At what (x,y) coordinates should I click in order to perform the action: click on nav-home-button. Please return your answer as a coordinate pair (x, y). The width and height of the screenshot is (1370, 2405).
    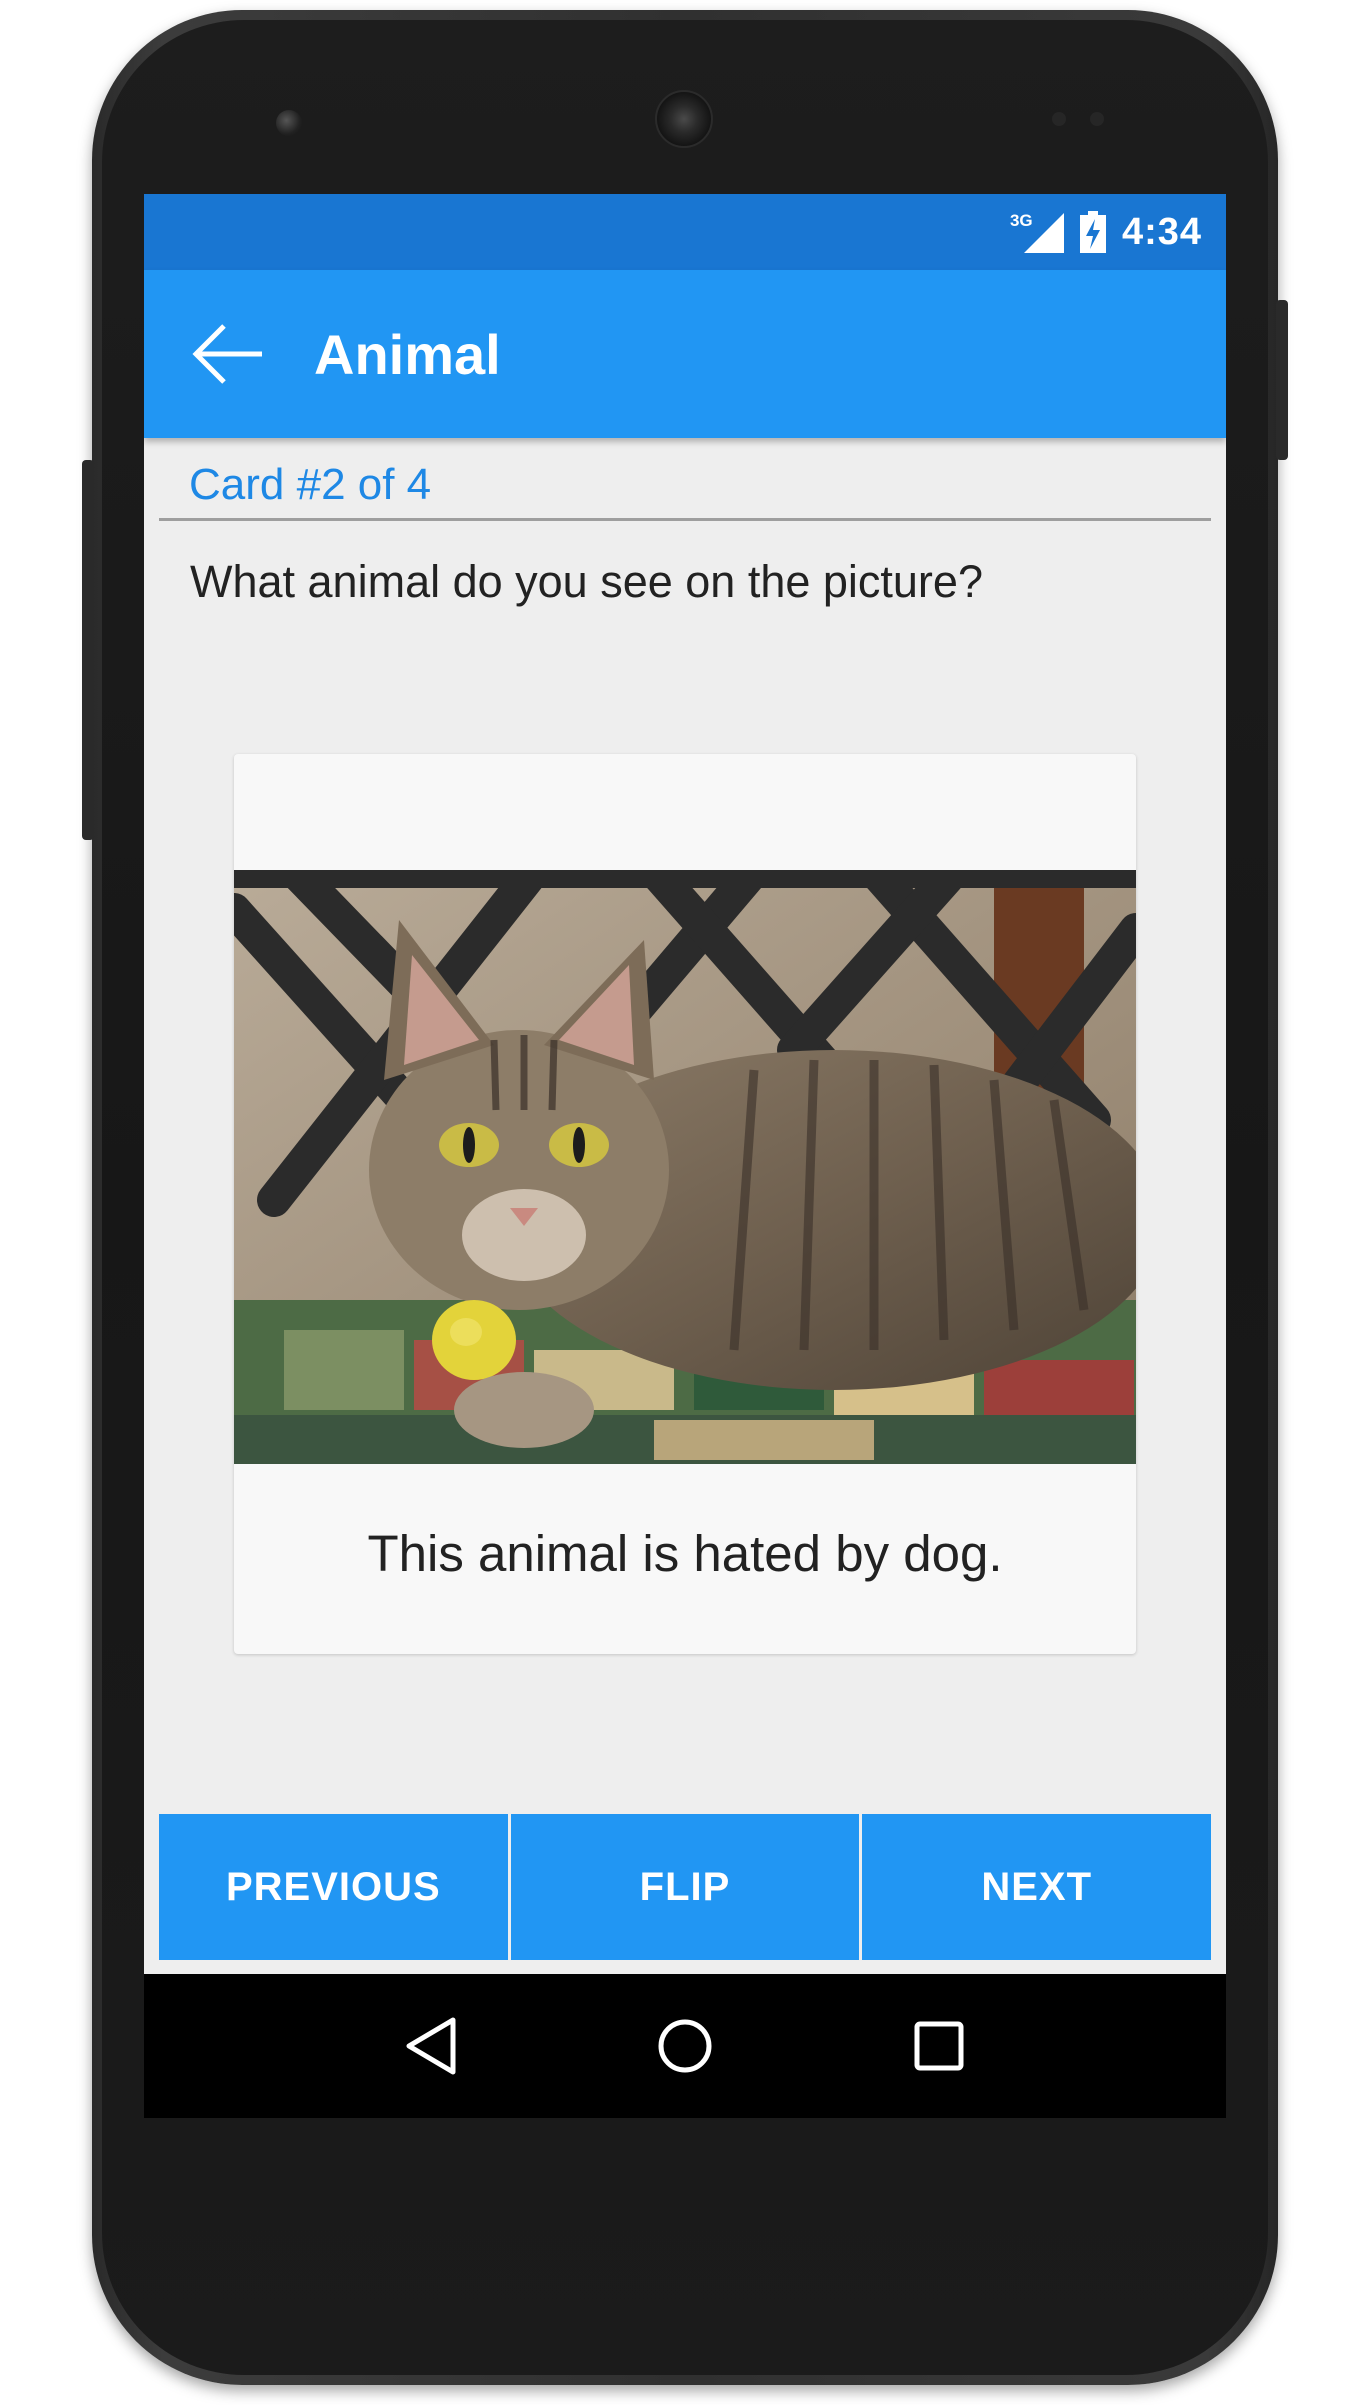
    Looking at the image, I should click on (685, 2046).